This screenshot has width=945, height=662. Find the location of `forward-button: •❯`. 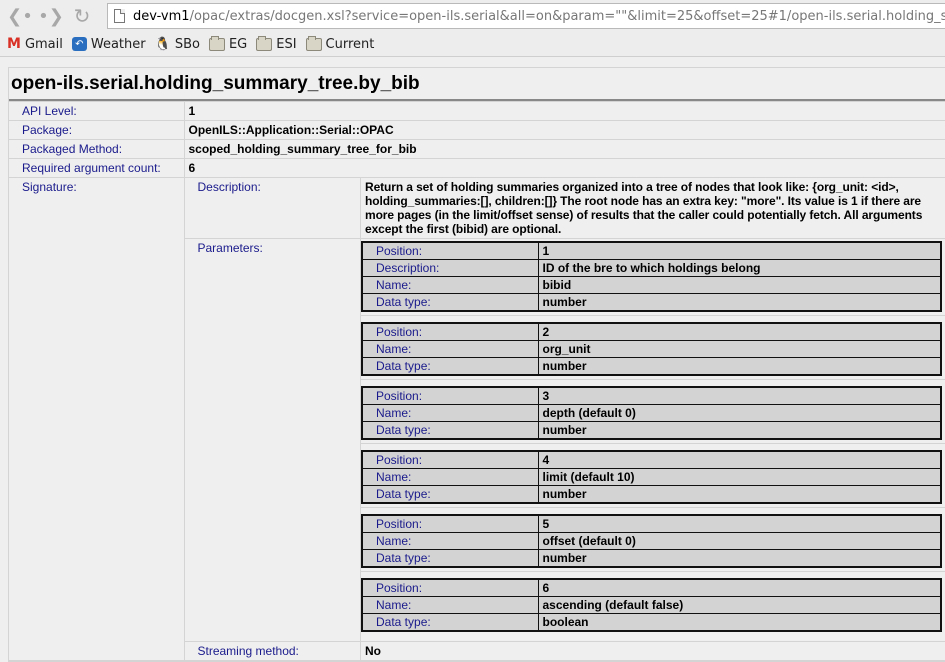

forward-button: •❯ is located at coordinates (51, 16).